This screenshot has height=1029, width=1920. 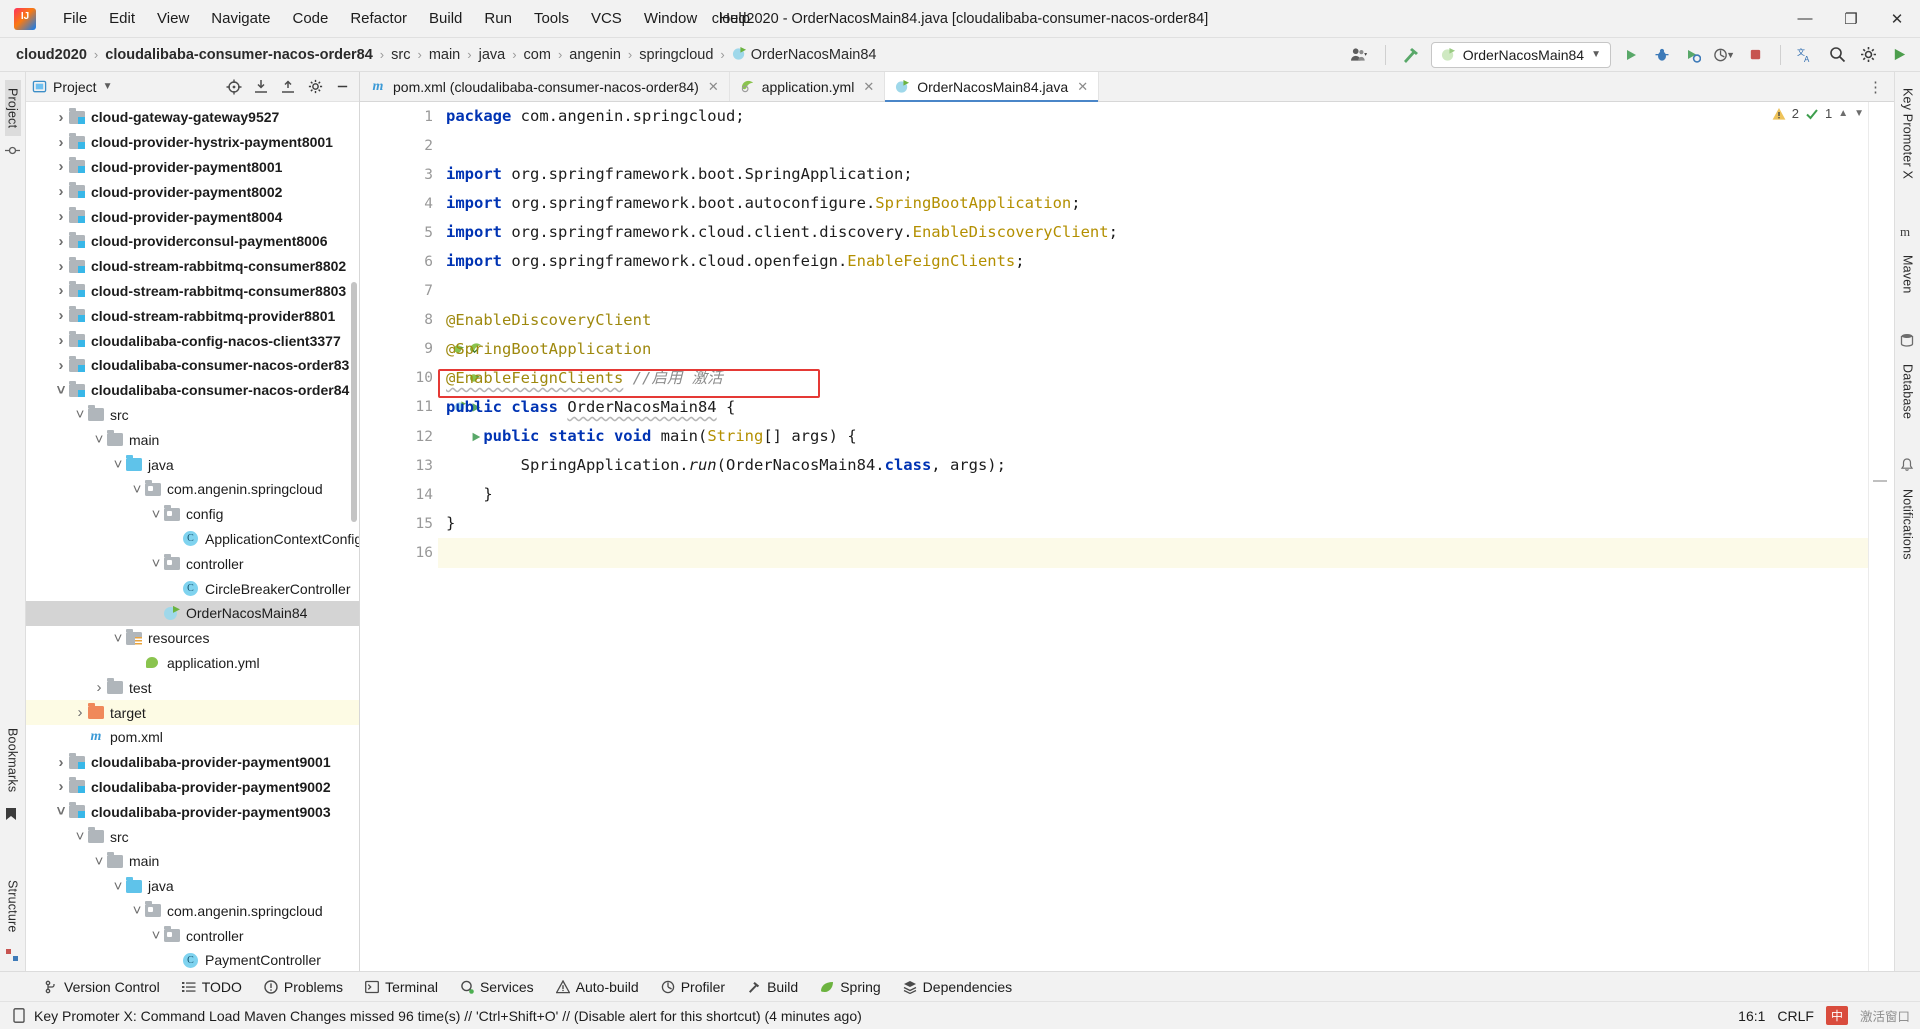 What do you see at coordinates (595, 55) in the screenshot?
I see `breadcrumb-angenin: angenin` at bounding box center [595, 55].